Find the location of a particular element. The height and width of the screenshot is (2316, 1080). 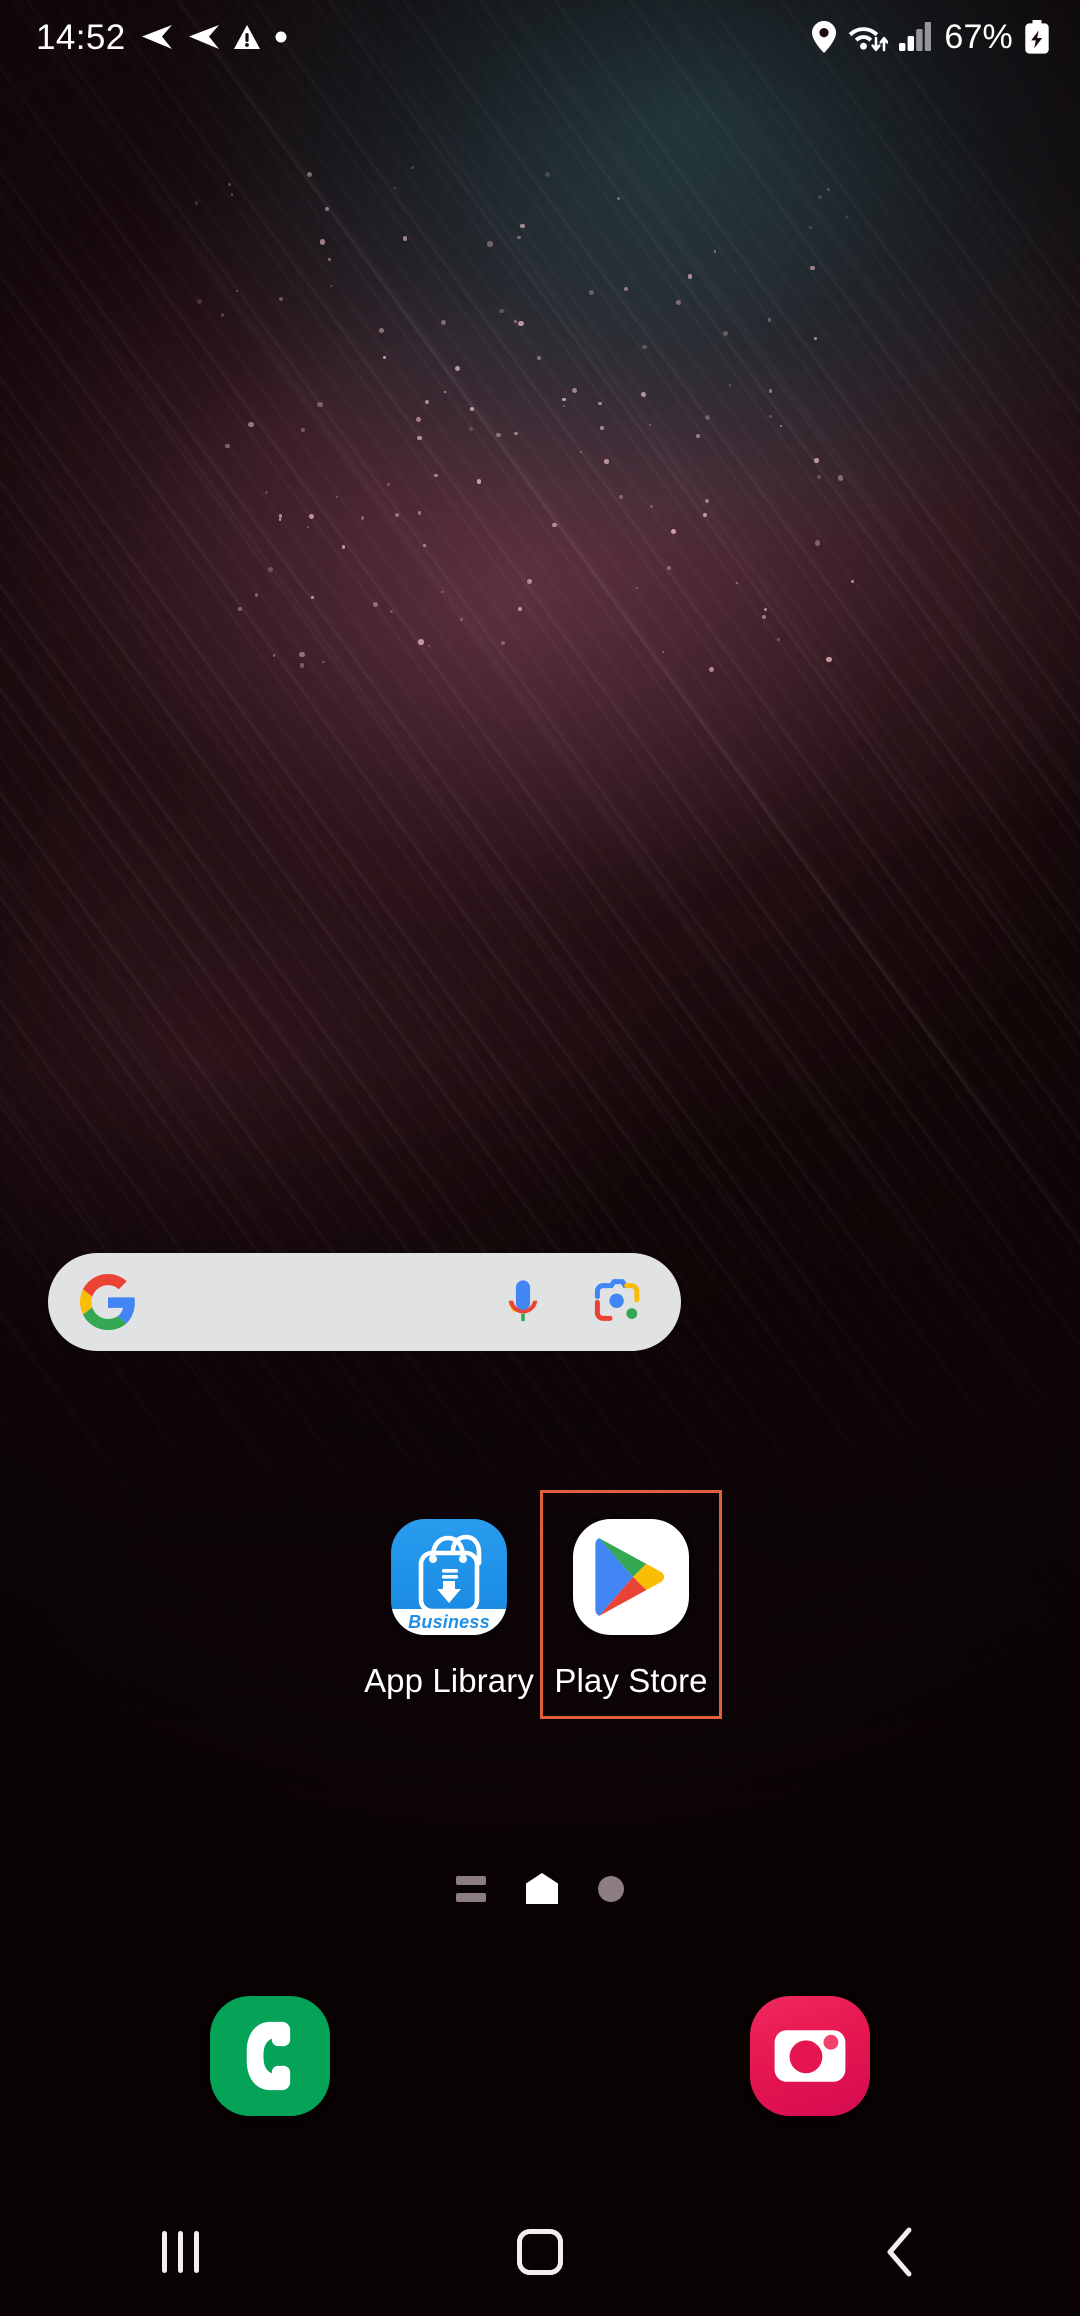

app-library-badge: Business is located at coordinates (449, 1622).